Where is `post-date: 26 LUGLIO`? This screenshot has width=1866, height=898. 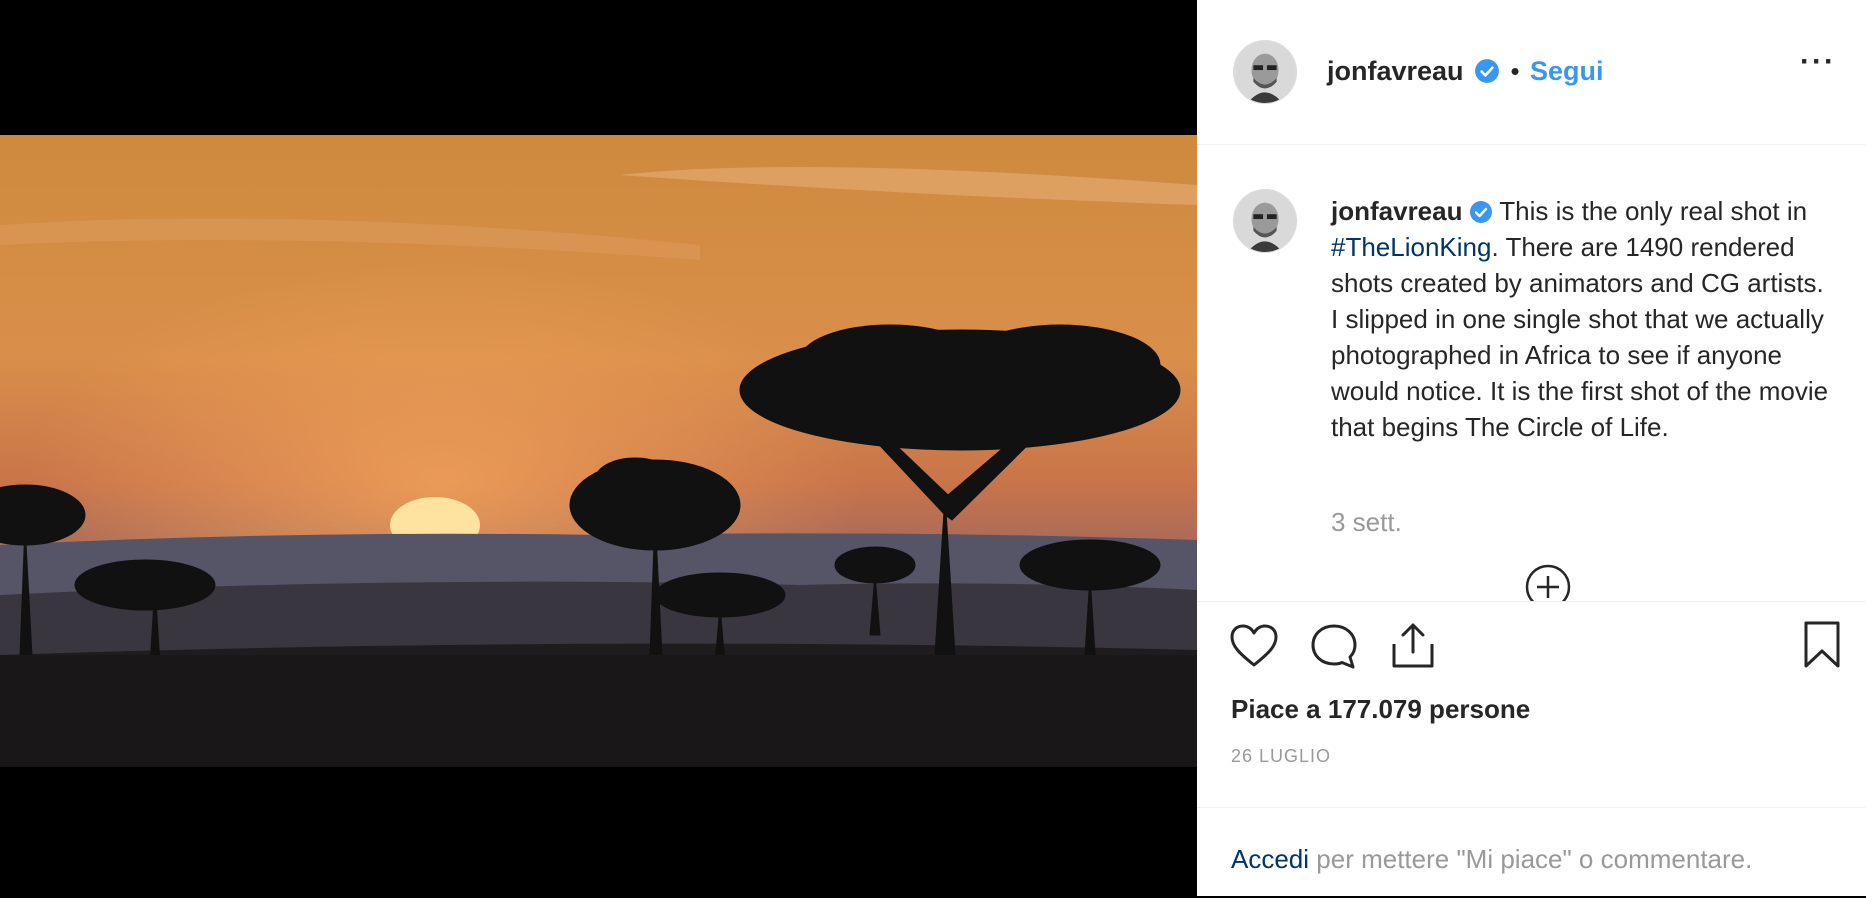 post-date: 26 LUGLIO is located at coordinates (1281, 756).